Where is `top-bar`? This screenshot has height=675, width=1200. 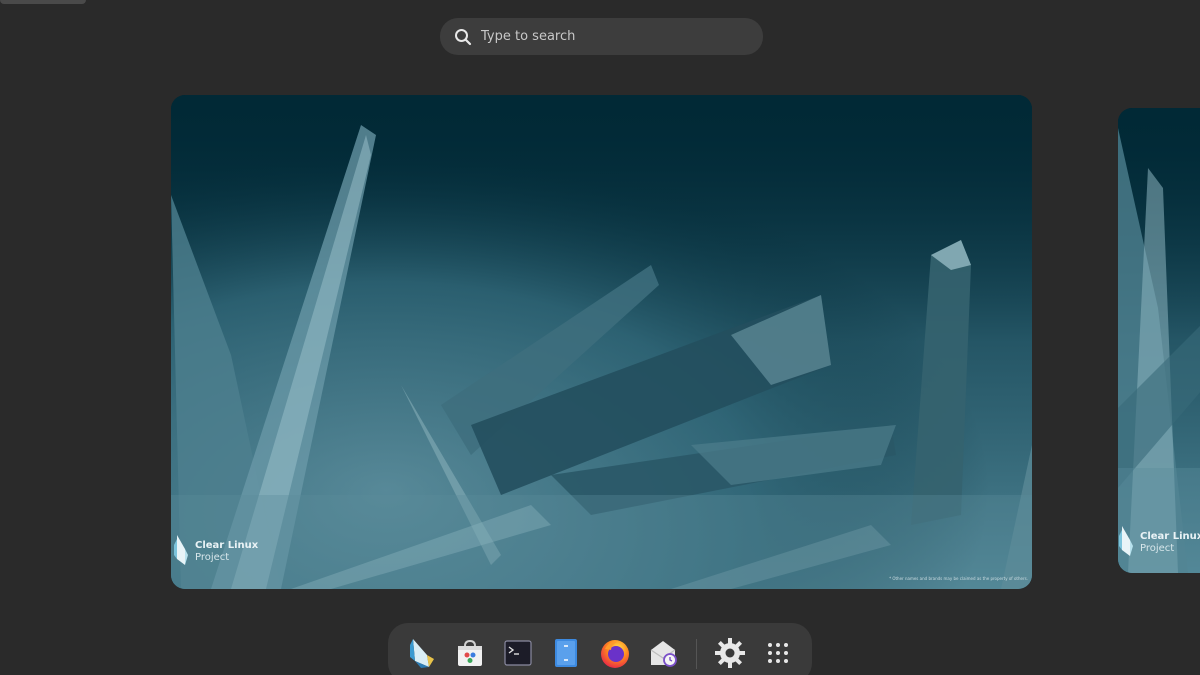
top-bar is located at coordinates (600, 3).